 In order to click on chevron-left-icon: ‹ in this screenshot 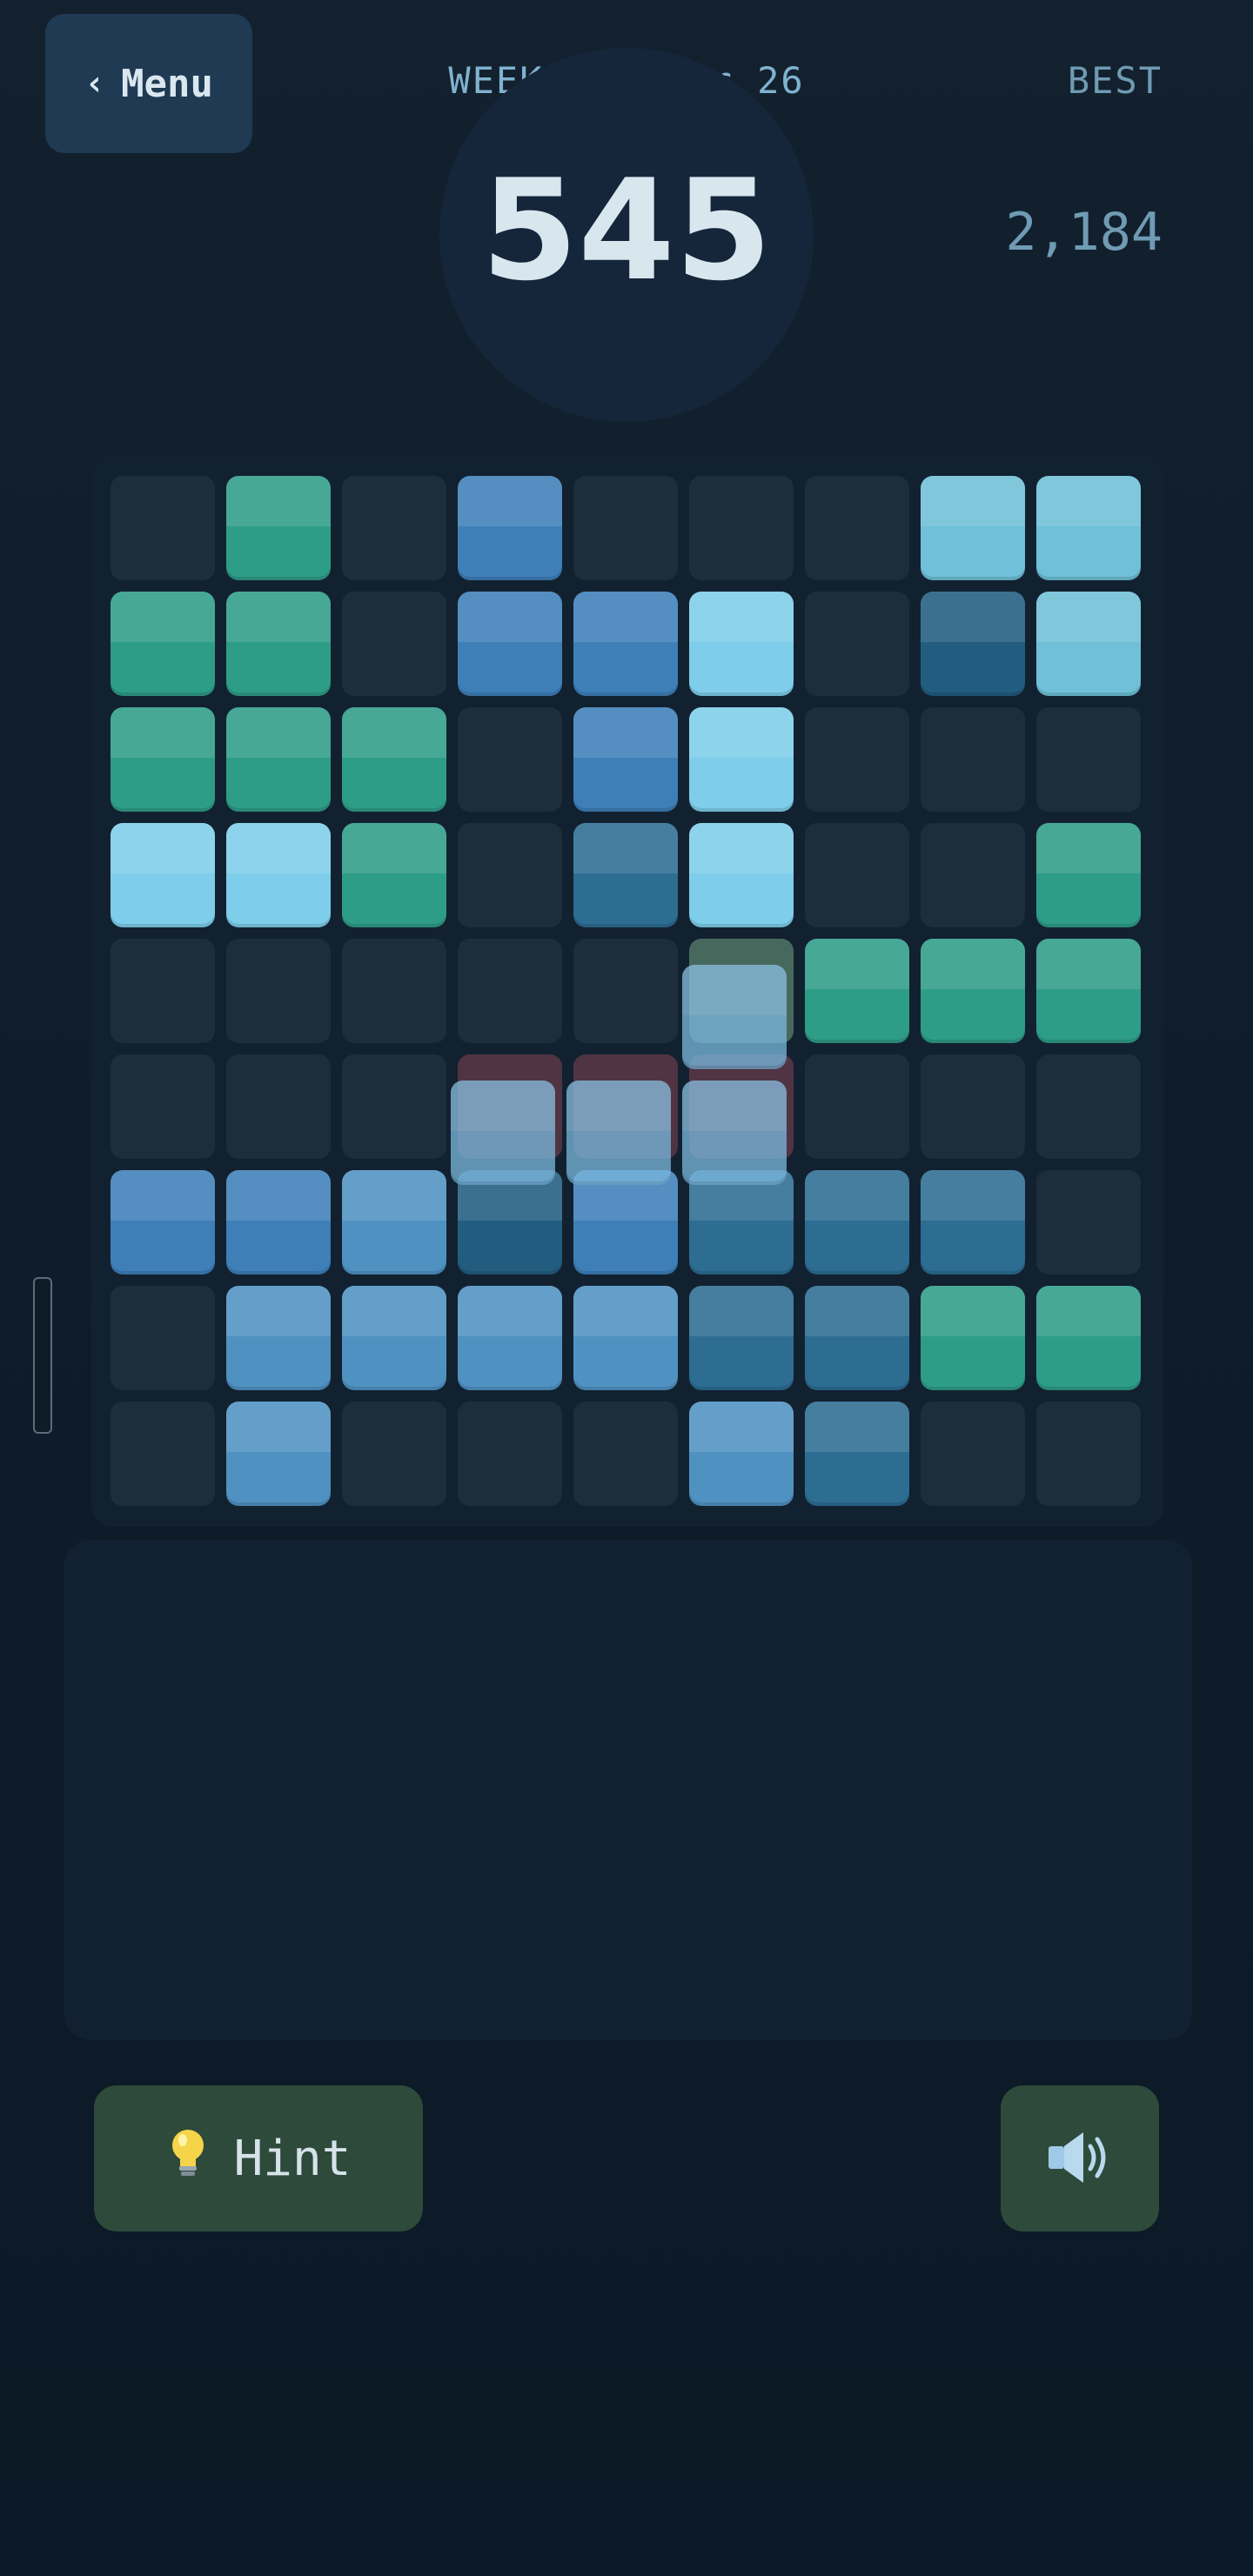, I will do `click(95, 84)`.